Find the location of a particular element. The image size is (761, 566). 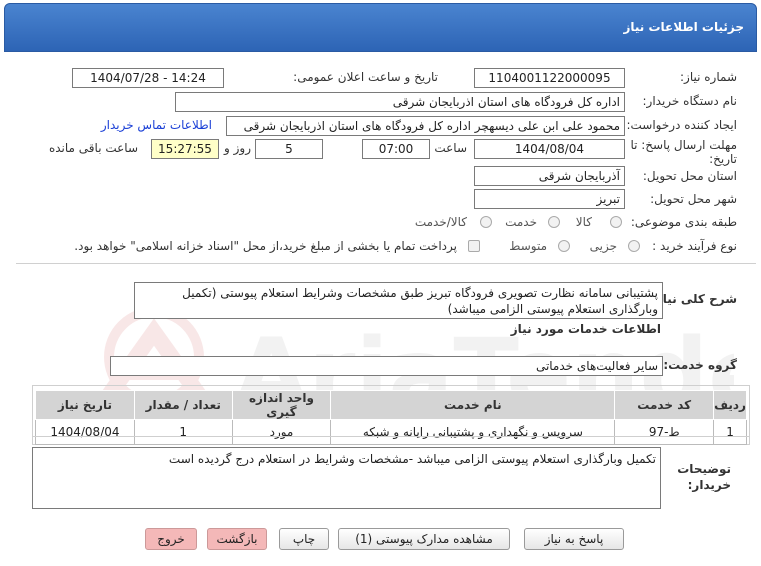

buyer-notes-label: توضیحات is located at coordinates (704, 469).